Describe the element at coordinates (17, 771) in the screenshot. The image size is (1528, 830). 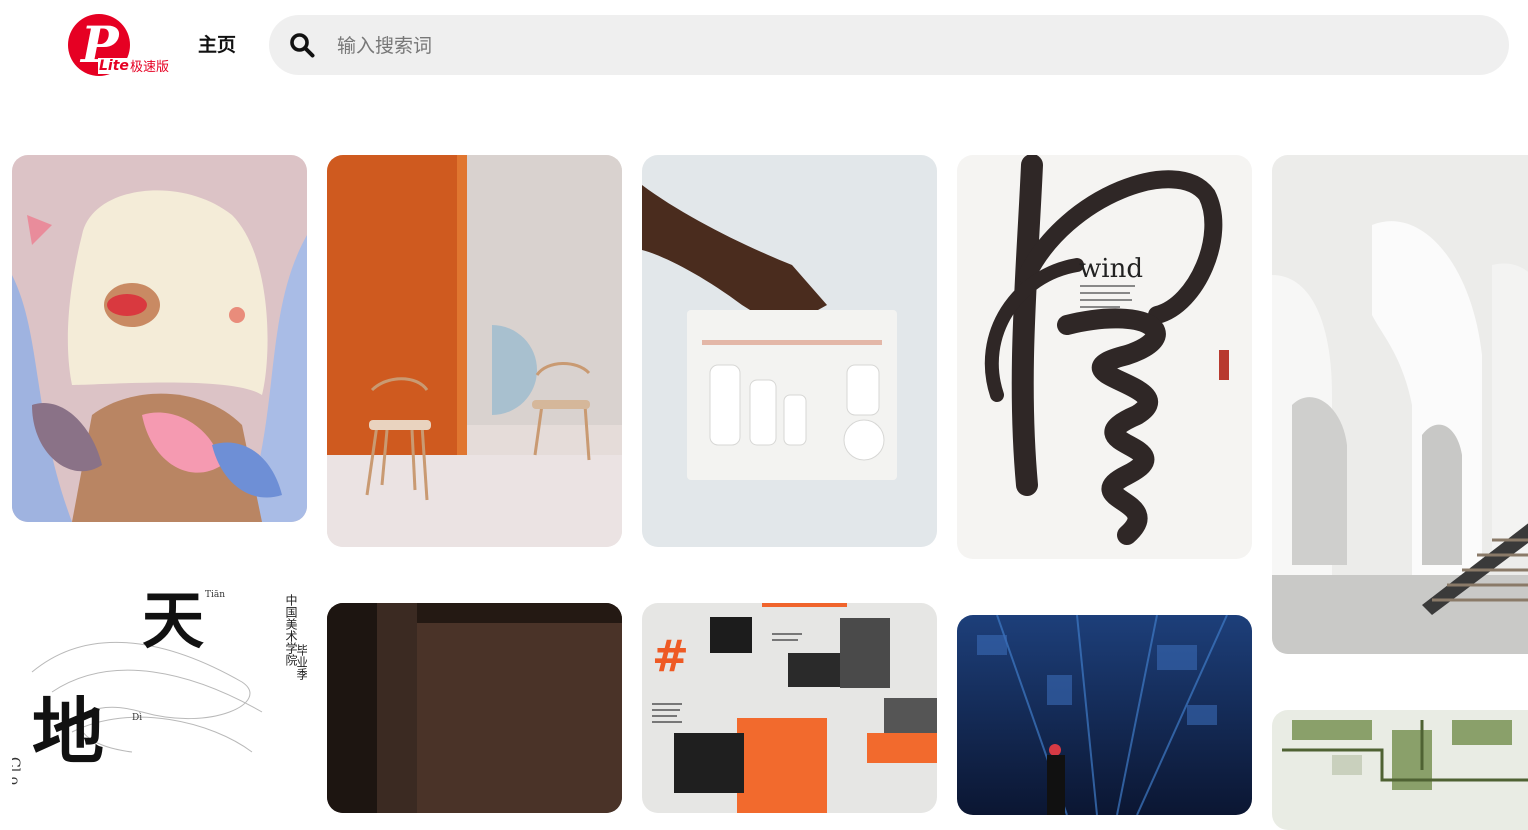
I see `poster-side-text: Cl o` at that location.